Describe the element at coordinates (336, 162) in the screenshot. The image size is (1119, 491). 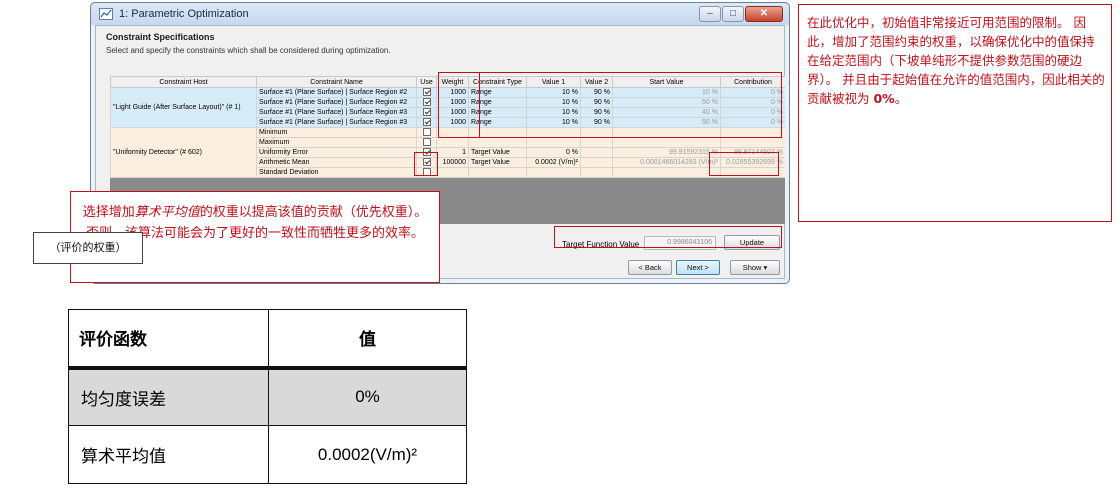
I see `constraint-name-cell: Arithmetic Mean` at that location.